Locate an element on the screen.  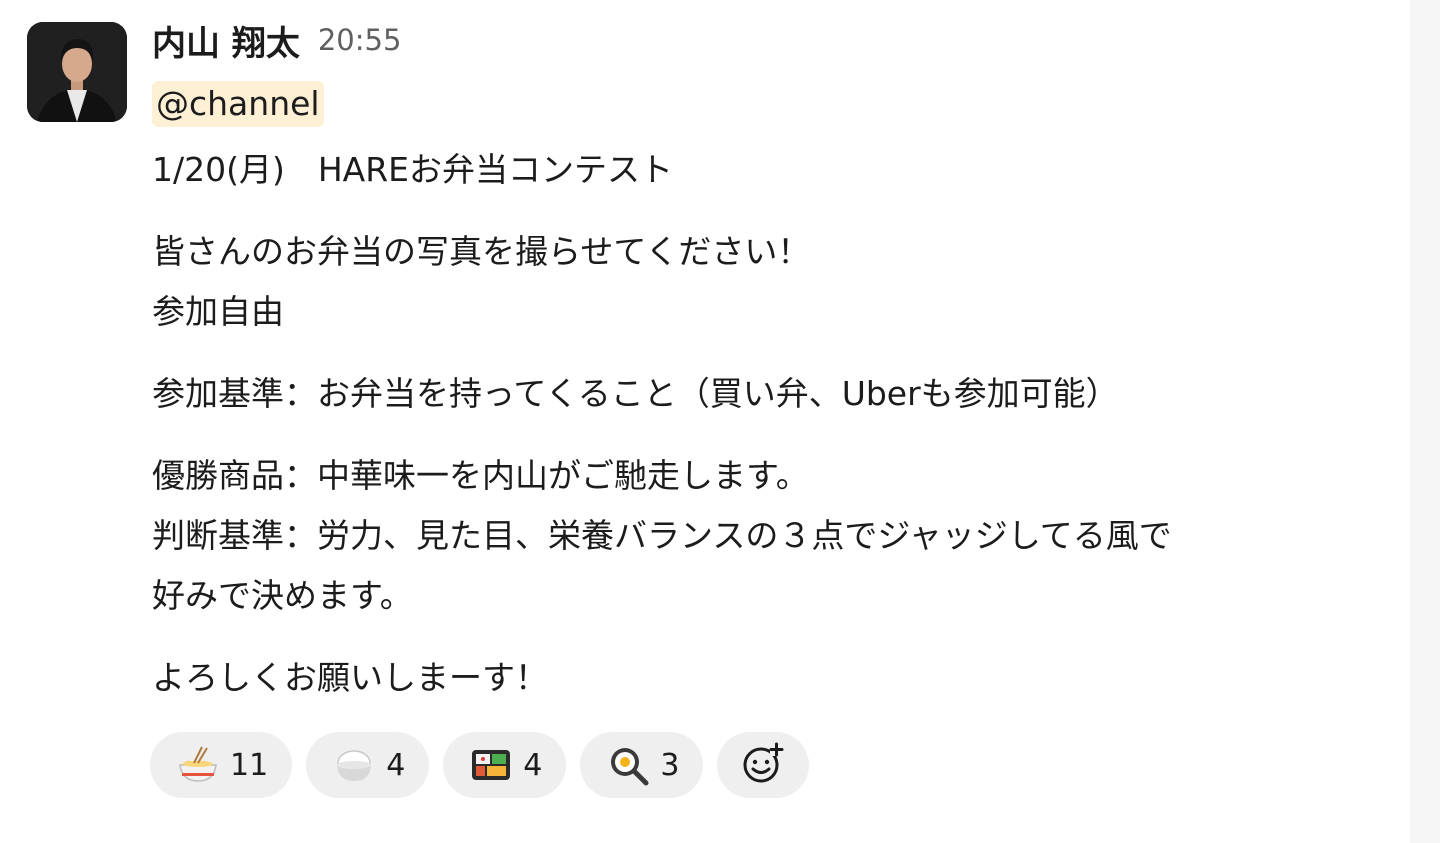
reaction-bento: 4 is located at coordinates (505, 765).